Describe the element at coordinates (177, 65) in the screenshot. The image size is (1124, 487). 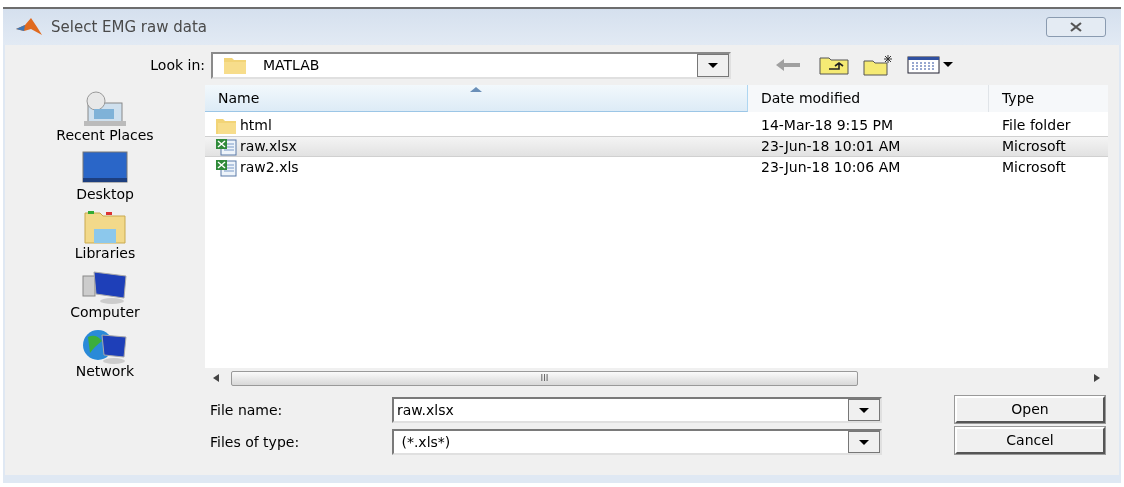
I see `look-in-label: Look in:` at that location.